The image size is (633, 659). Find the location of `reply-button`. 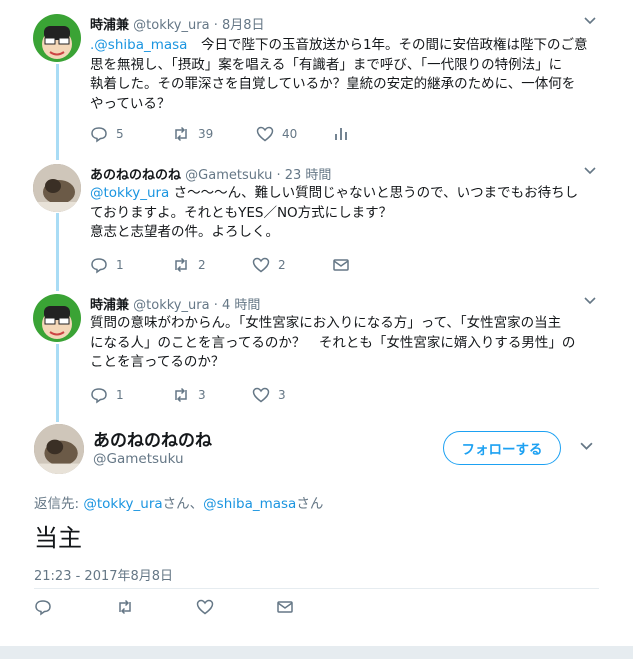

reply-button is located at coordinates (43, 607).